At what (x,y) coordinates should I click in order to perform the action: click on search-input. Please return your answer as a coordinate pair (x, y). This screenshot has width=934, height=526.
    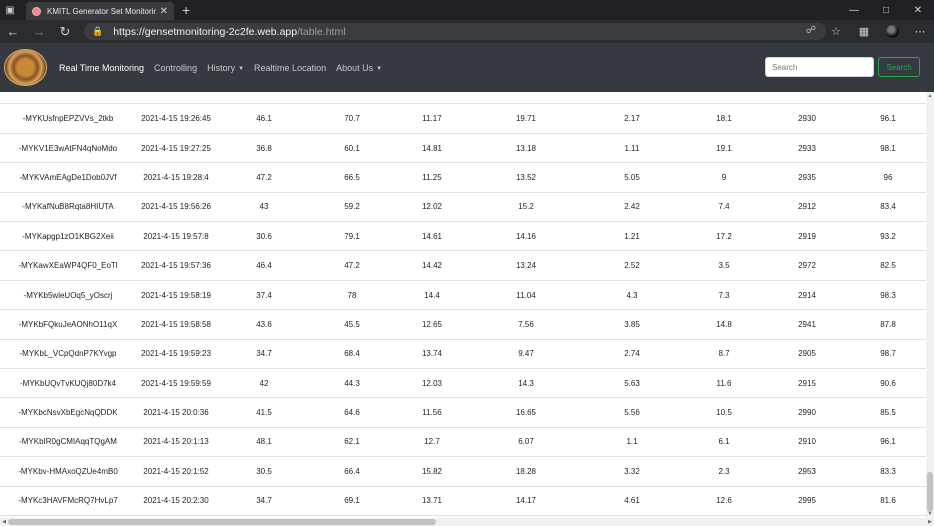
    Looking at the image, I should click on (819, 67).